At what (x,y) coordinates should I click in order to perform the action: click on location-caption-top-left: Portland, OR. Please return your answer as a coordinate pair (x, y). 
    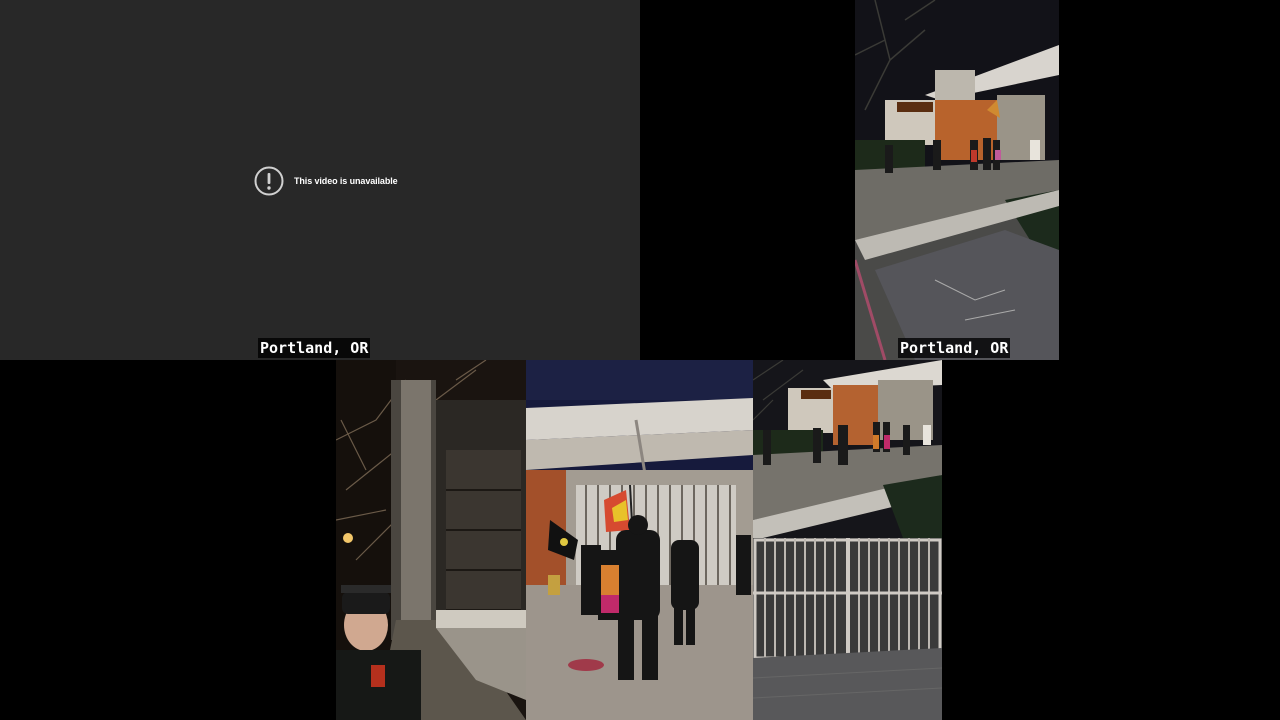
    Looking at the image, I should click on (314, 348).